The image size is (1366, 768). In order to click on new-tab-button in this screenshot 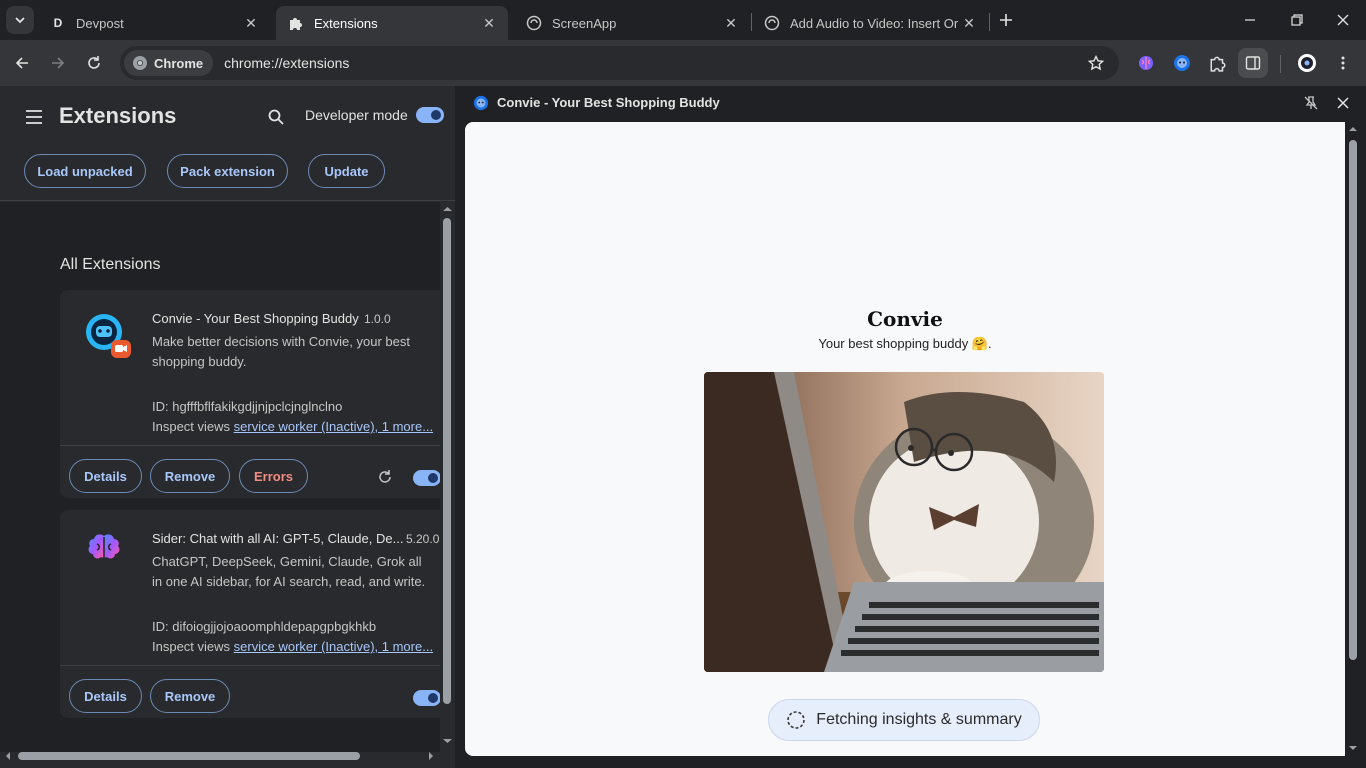, I will do `click(1006, 20)`.